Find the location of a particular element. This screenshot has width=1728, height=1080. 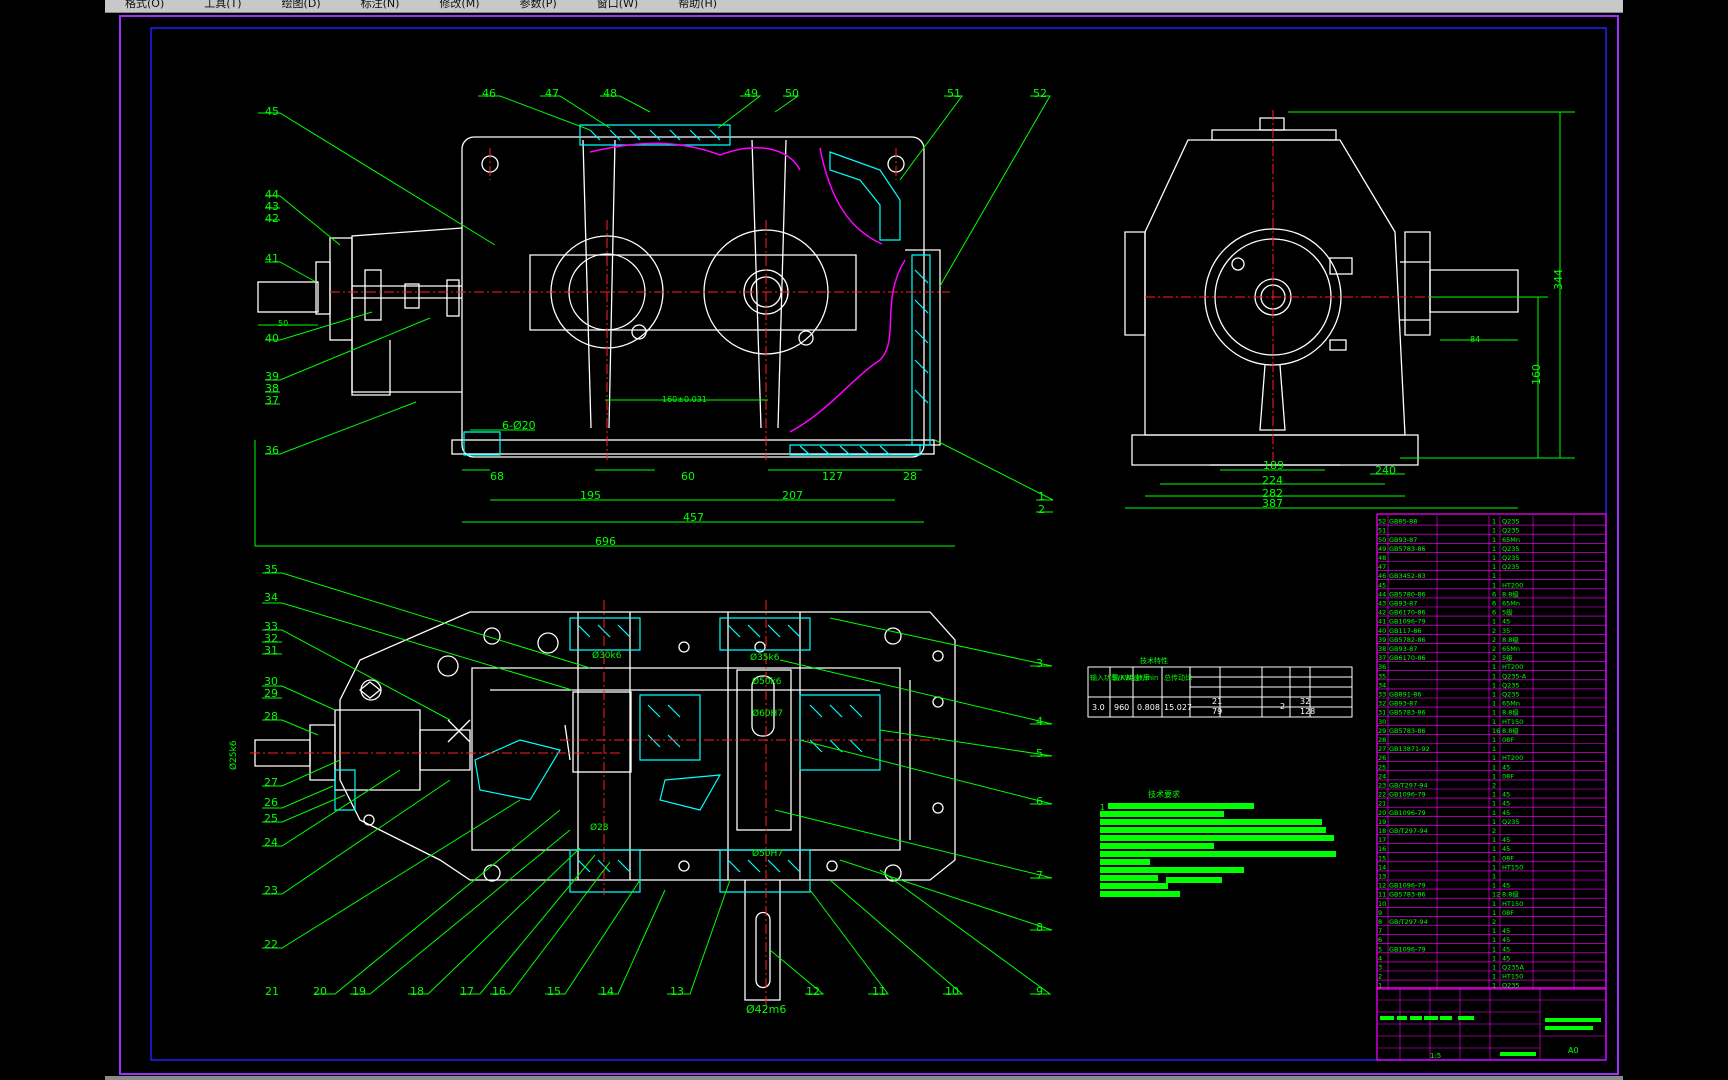

label-25: 25 is located at coordinates (271, 818).